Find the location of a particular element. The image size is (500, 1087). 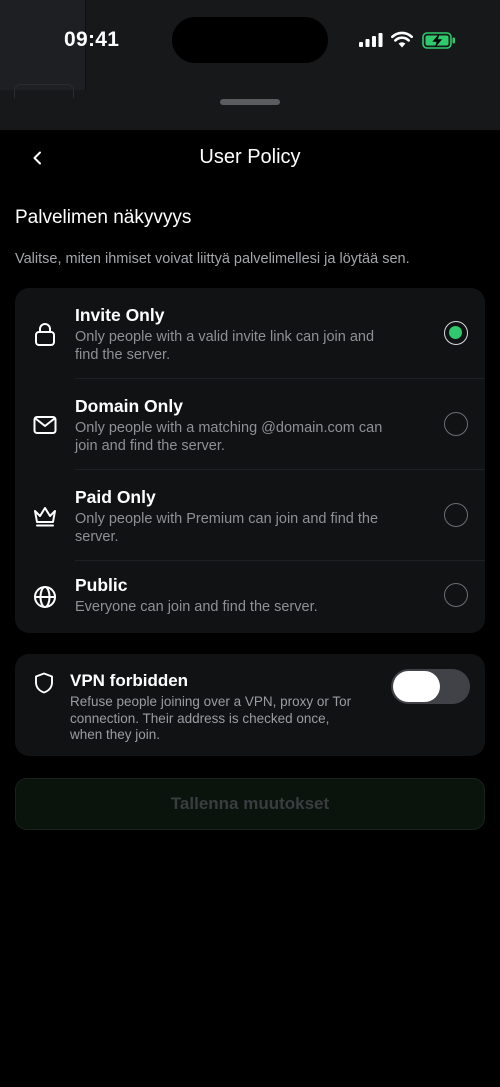

background-element is located at coordinates (44, 91).